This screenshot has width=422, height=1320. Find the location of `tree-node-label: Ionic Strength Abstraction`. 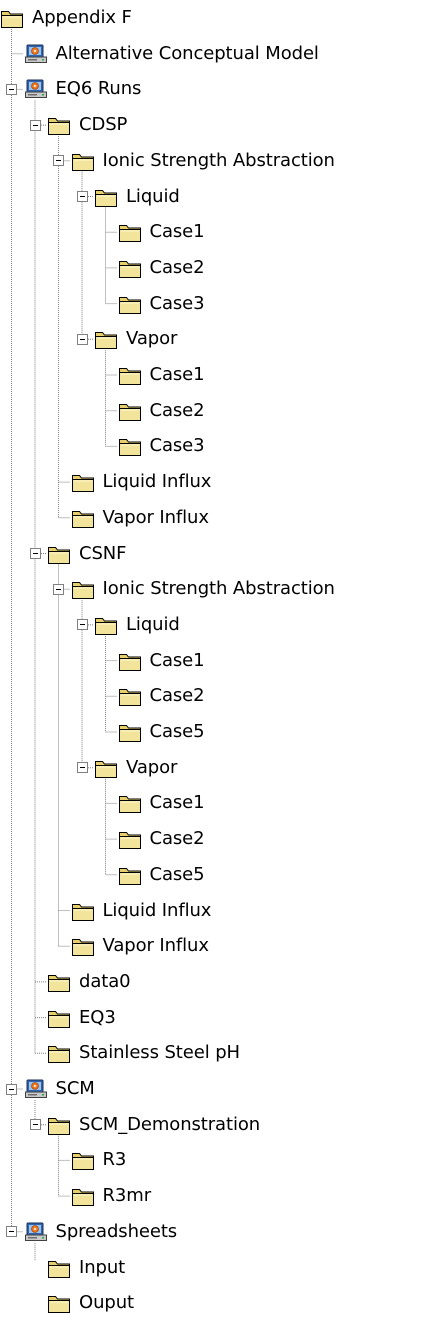

tree-node-label: Ionic Strength Abstraction is located at coordinates (218, 589).